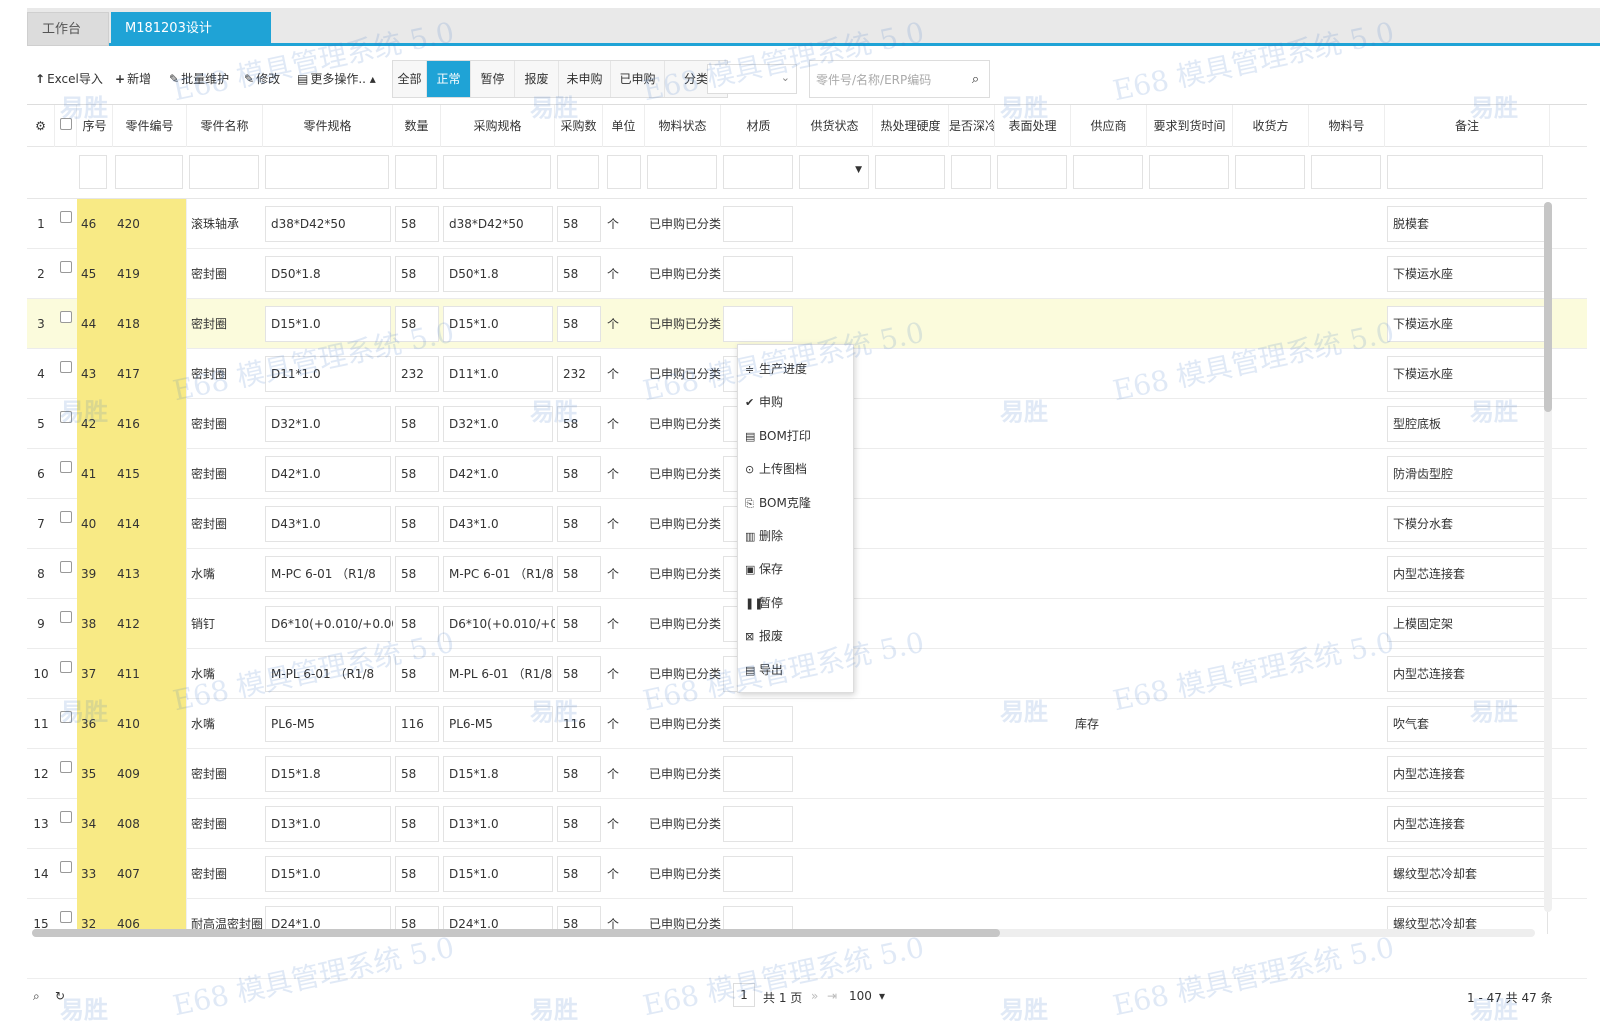 The image size is (1600, 1035). I want to click on remark-cell: 吹气套, so click(1467, 724).